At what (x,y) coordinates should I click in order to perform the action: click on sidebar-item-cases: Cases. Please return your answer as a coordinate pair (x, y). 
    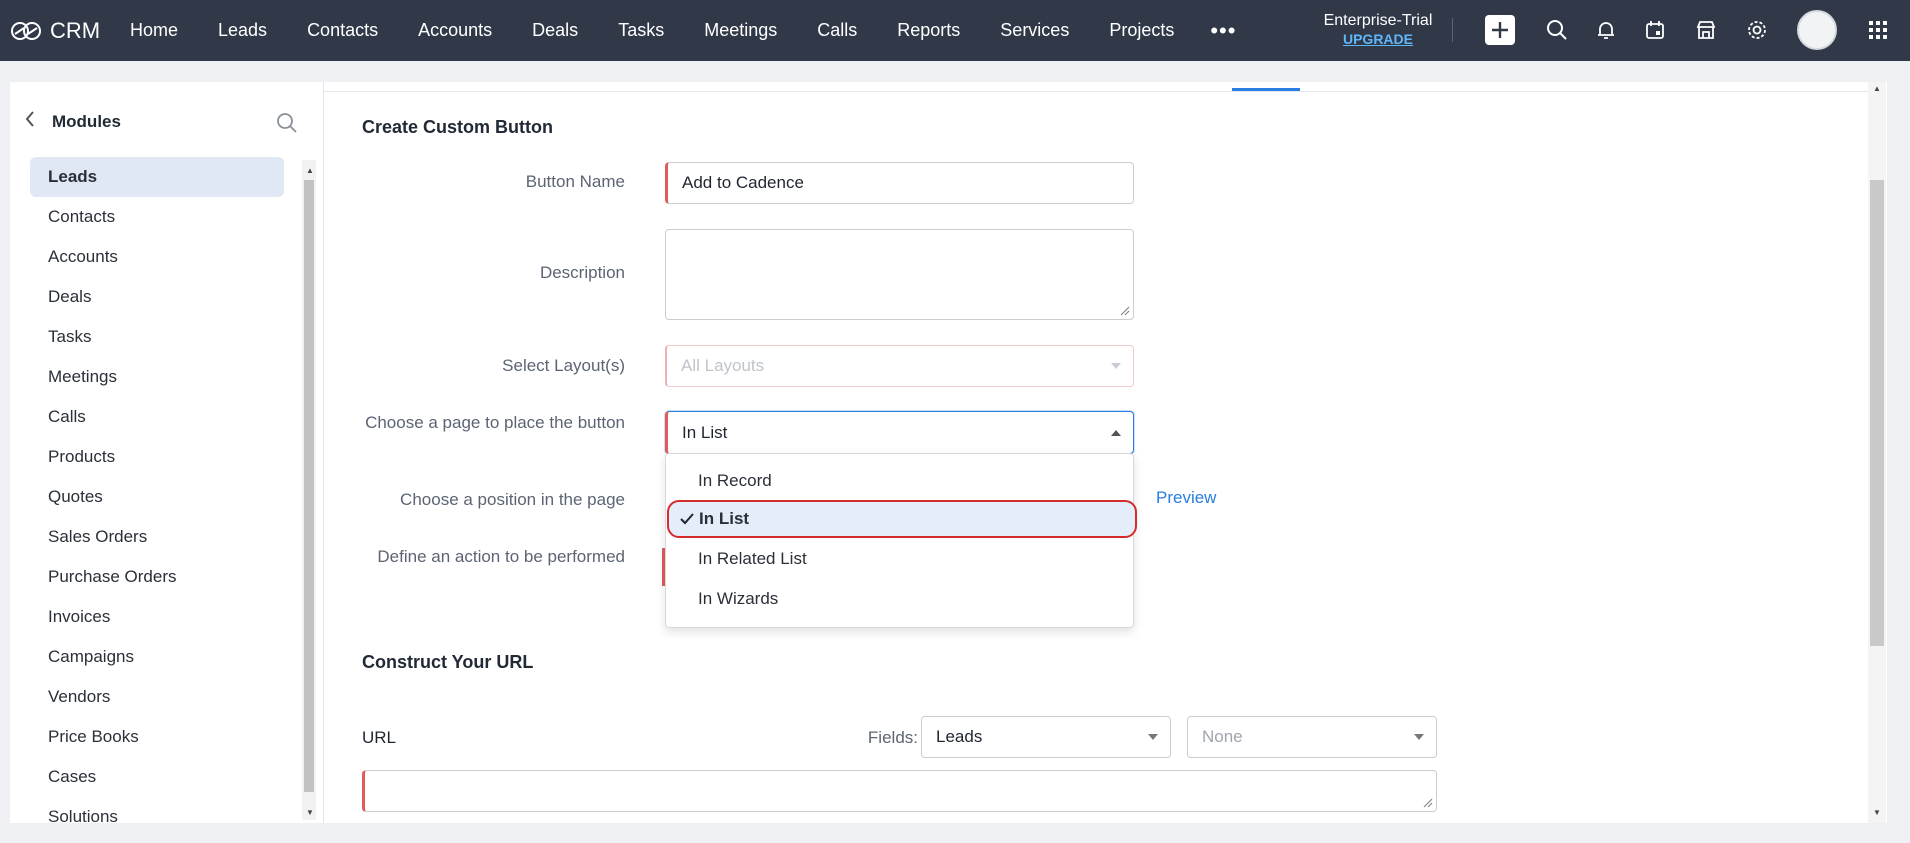
    Looking at the image, I should click on (157, 777).